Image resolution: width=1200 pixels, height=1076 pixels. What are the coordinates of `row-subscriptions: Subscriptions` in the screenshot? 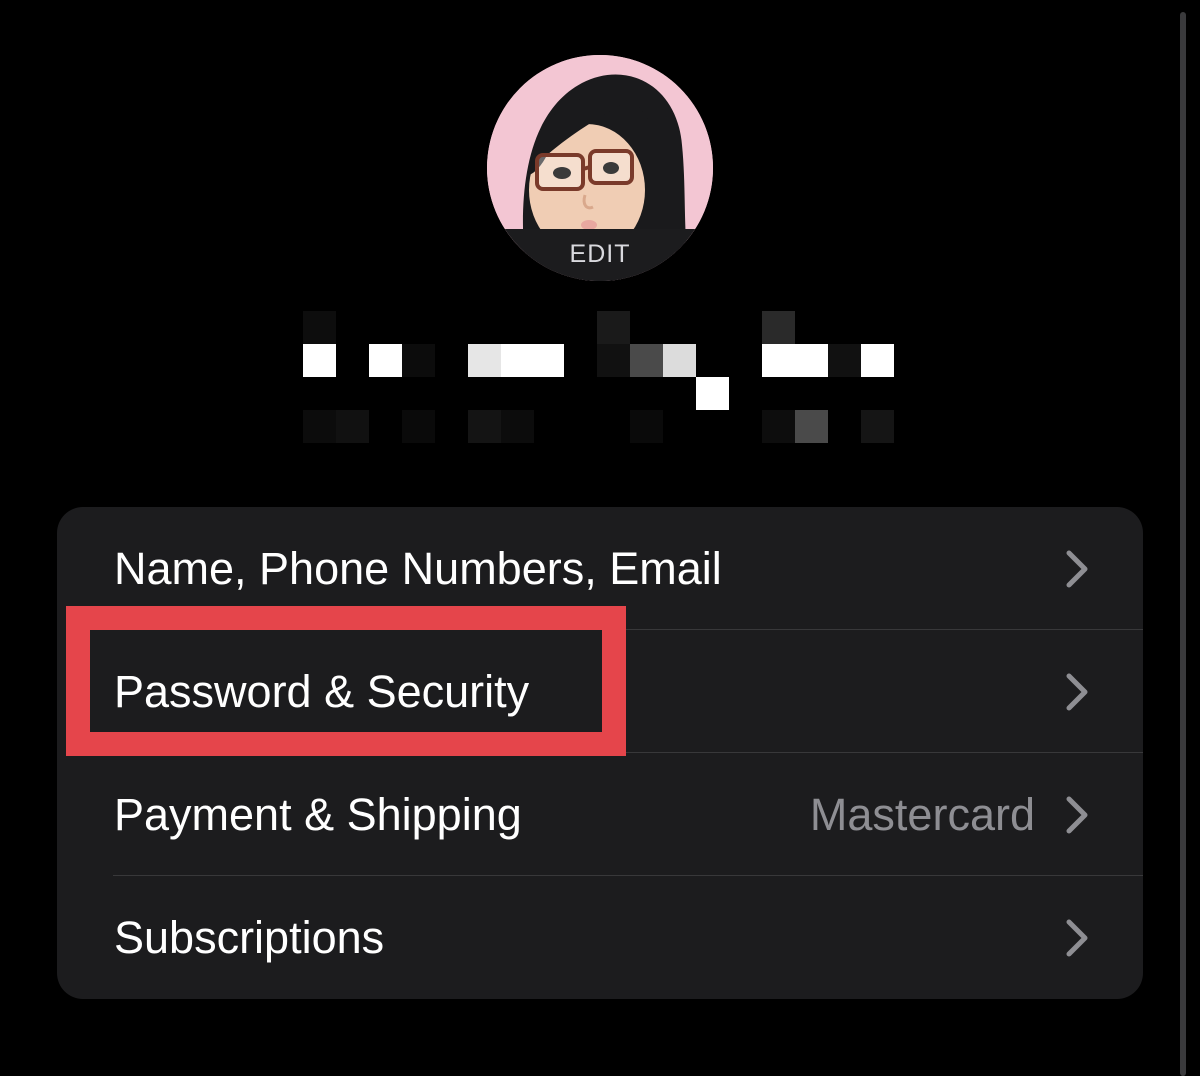 It's located at (600, 937).